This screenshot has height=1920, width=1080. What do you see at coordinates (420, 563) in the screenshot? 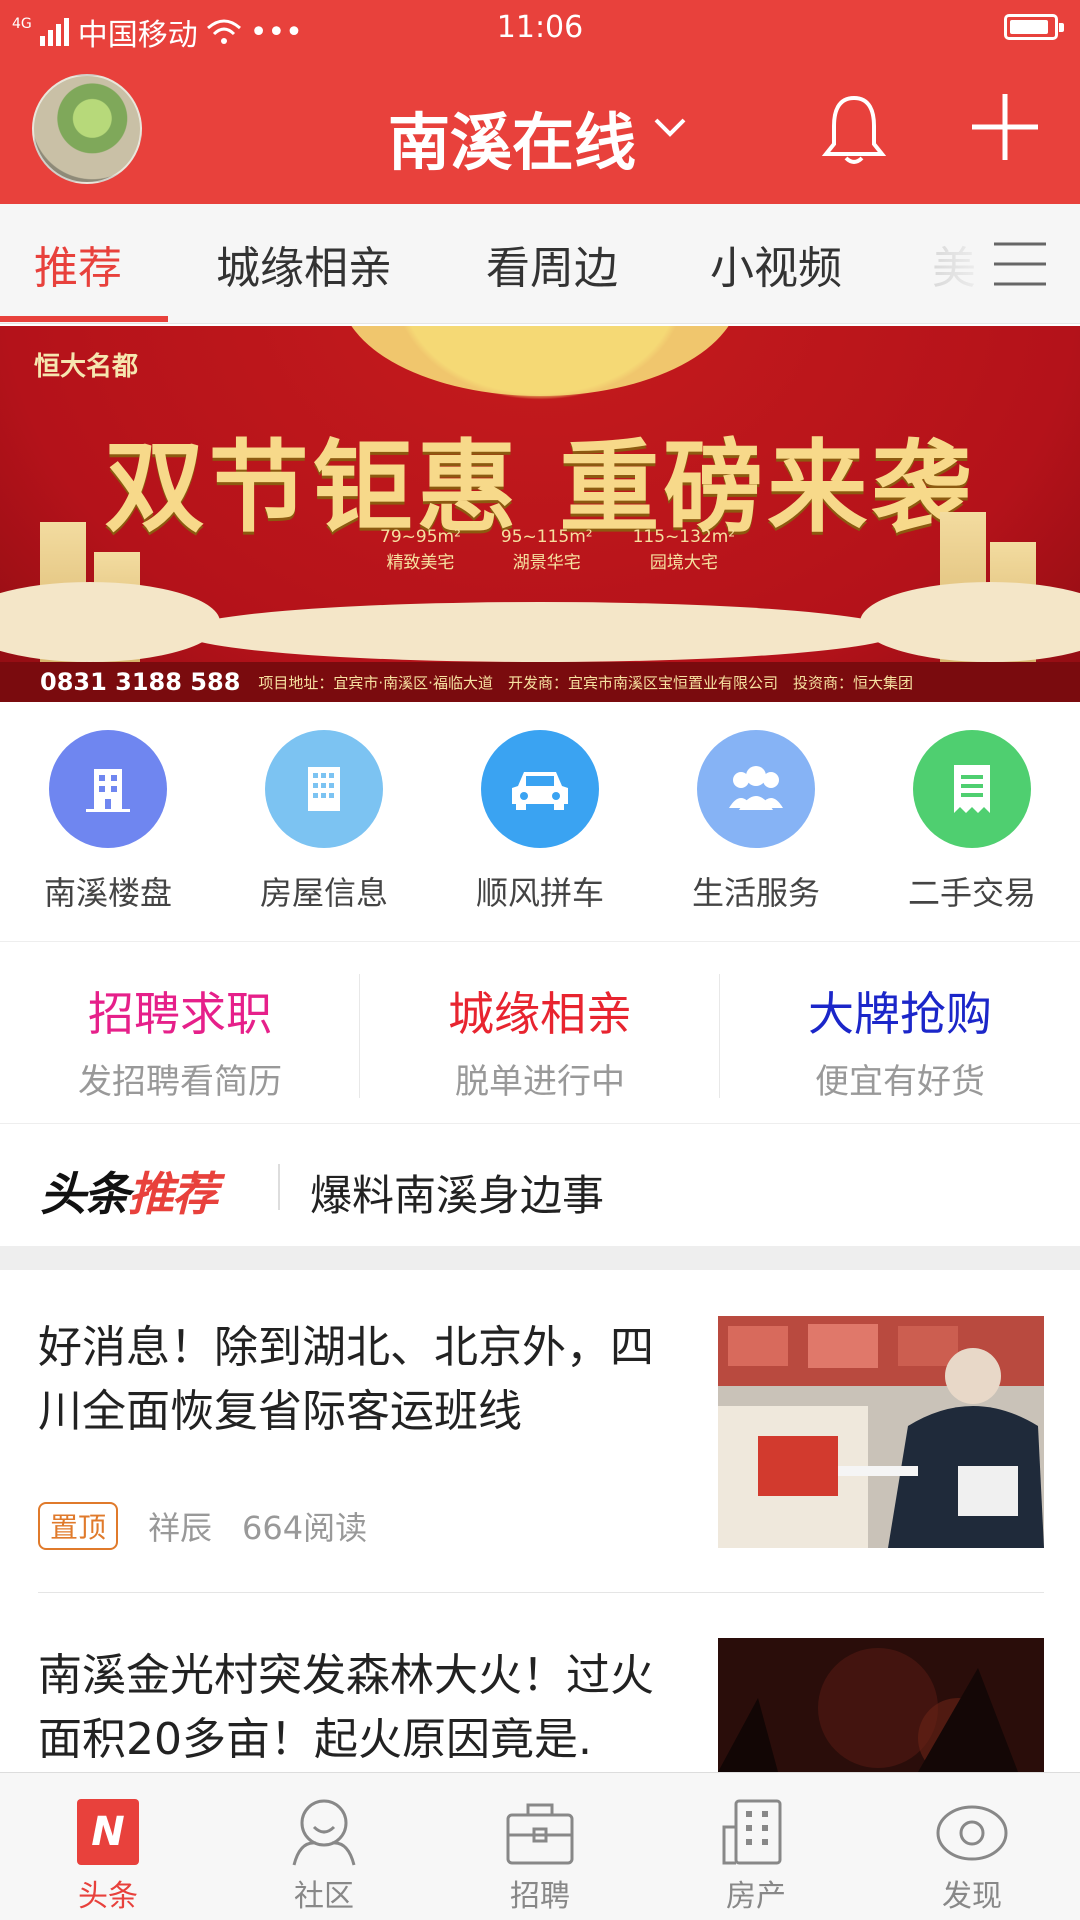
I see `spec-label: 精致美宅` at bounding box center [420, 563].